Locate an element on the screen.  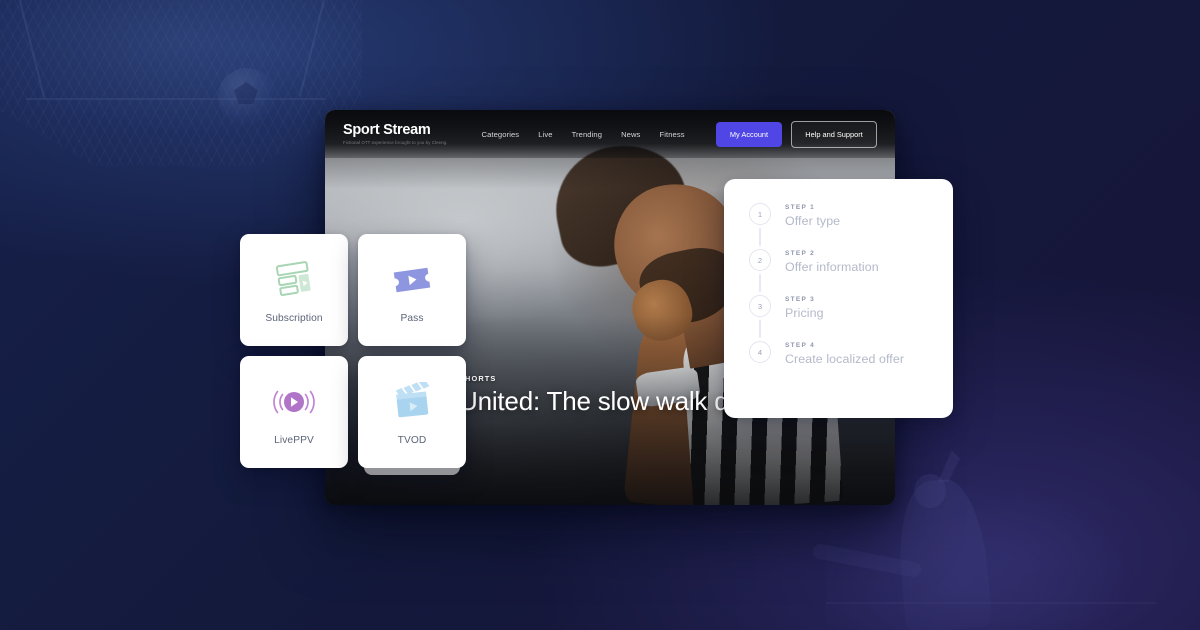
background-stadium-goal-decor is located at coordinates (181, 83).